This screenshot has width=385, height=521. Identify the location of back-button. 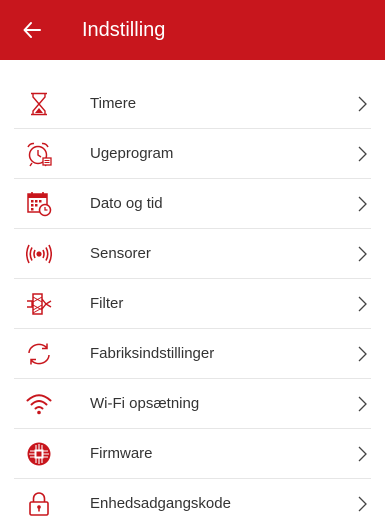
(32, 30).